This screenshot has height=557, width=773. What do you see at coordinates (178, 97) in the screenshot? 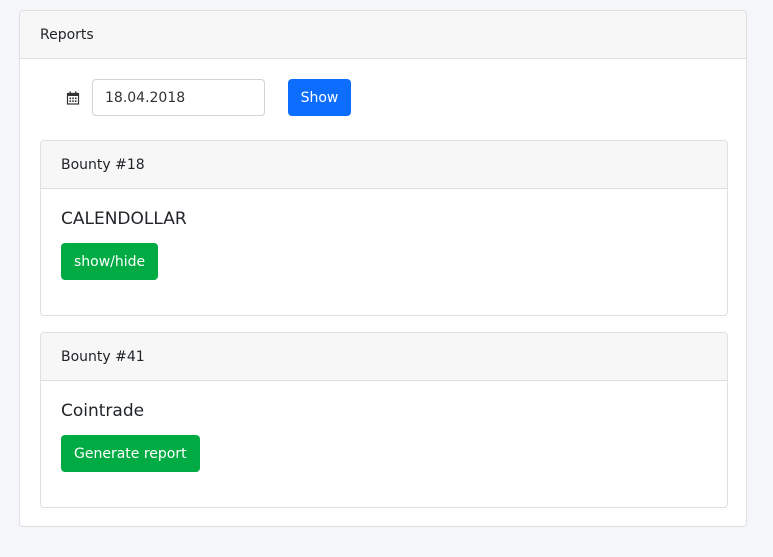
I see `date-input` at bounding box center [178, 97].